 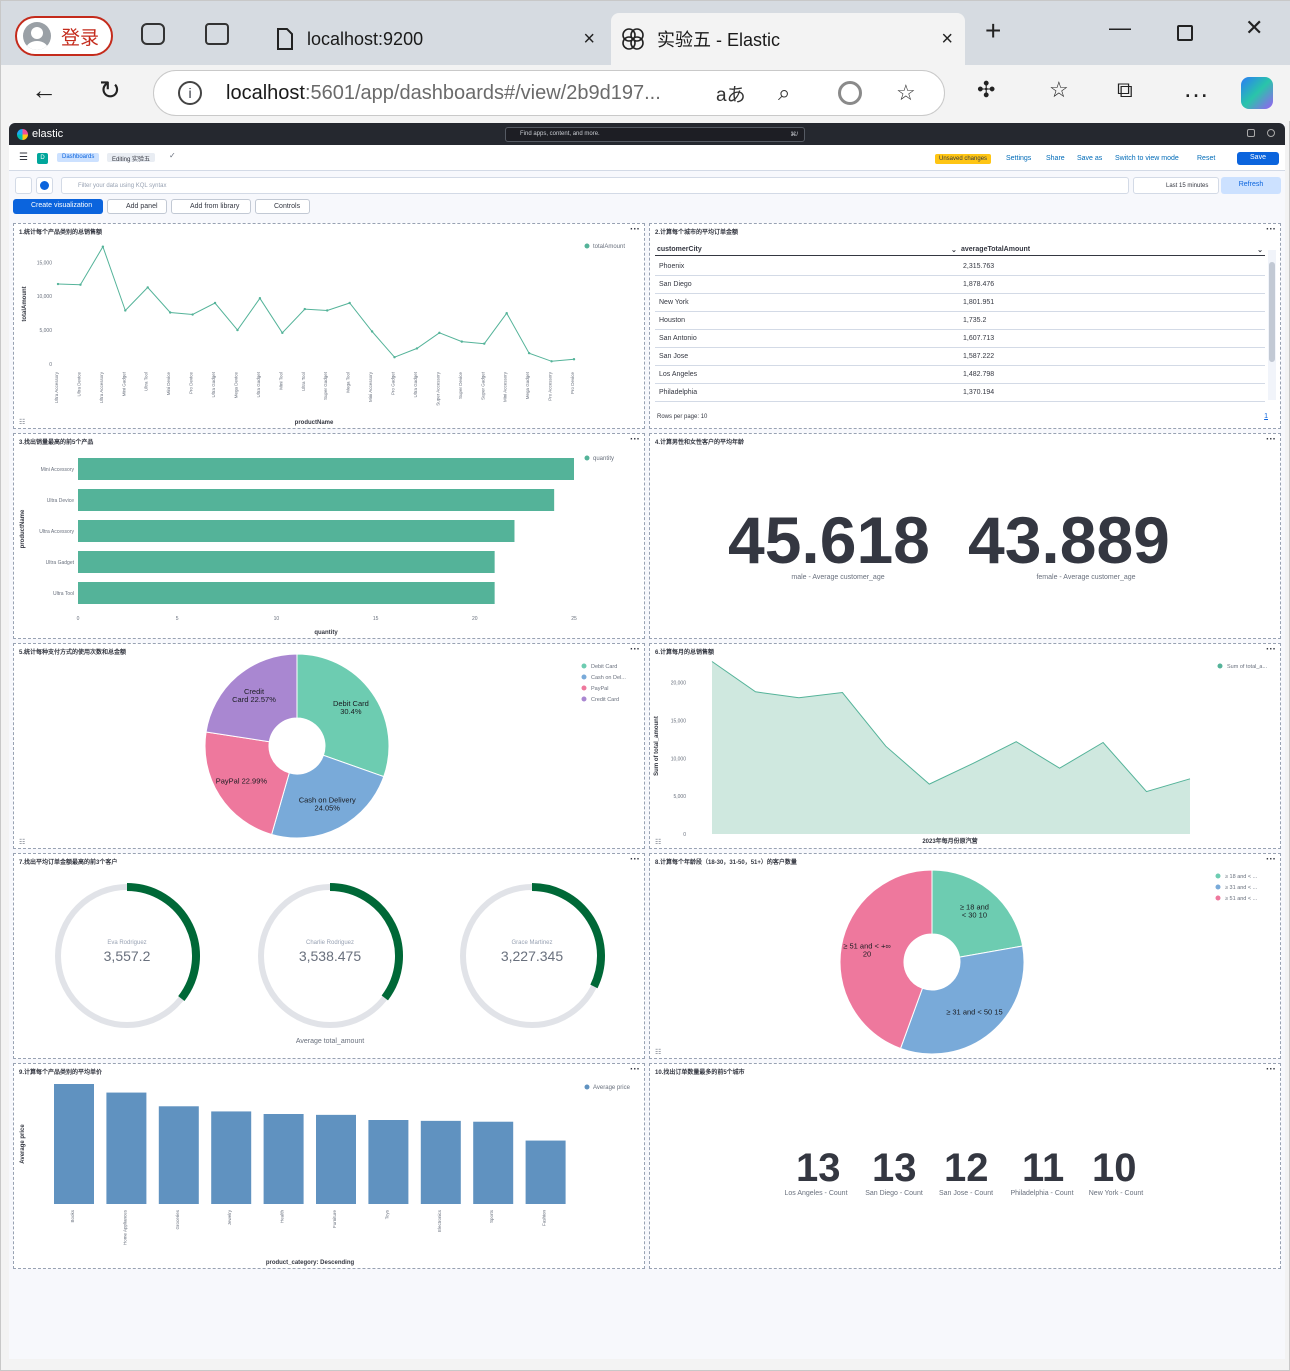 What do you see at coordinates (44, 90) in the screenshot?
I see `back-icon: ←` at bounding box center [44, 90].